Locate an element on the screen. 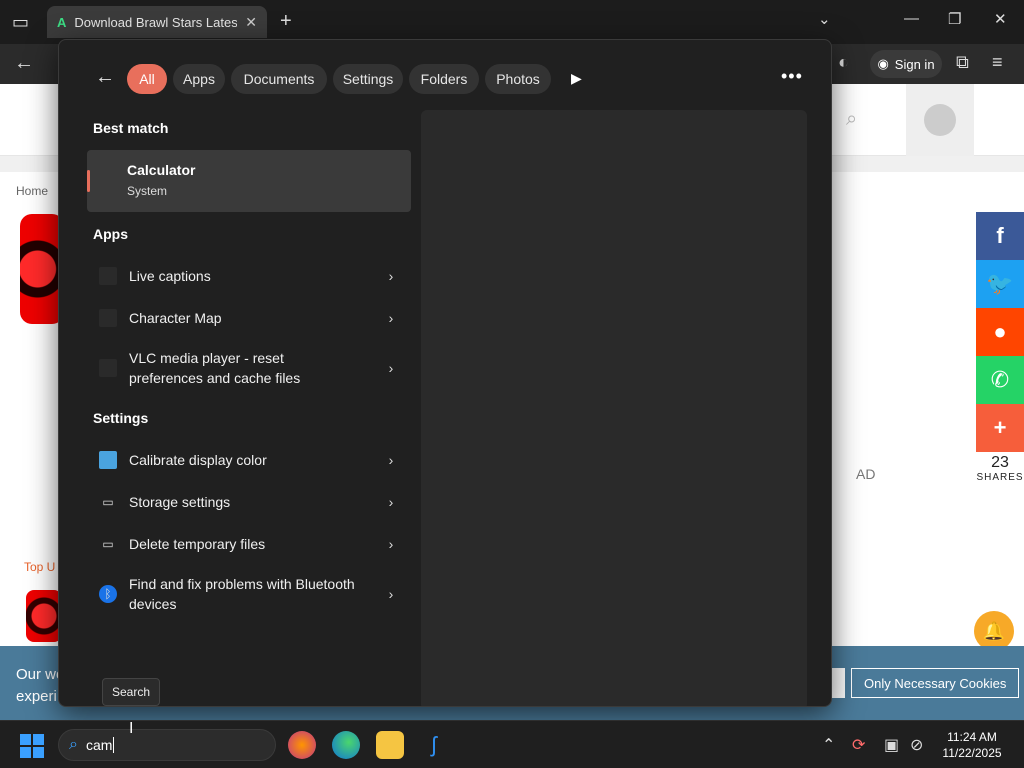 The image size is (1024, 768). character-map-icon is located at coordinates (108, 318).